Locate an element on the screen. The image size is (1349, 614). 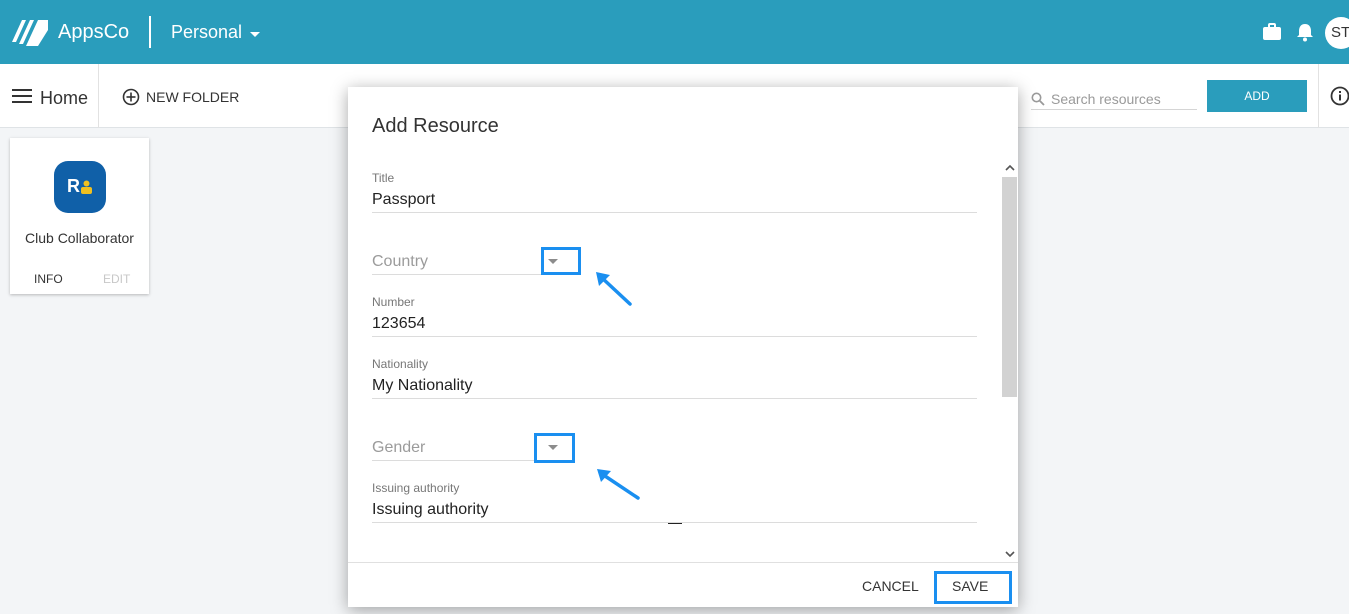
gender-select: Gender is located at coordinates (398, 448).